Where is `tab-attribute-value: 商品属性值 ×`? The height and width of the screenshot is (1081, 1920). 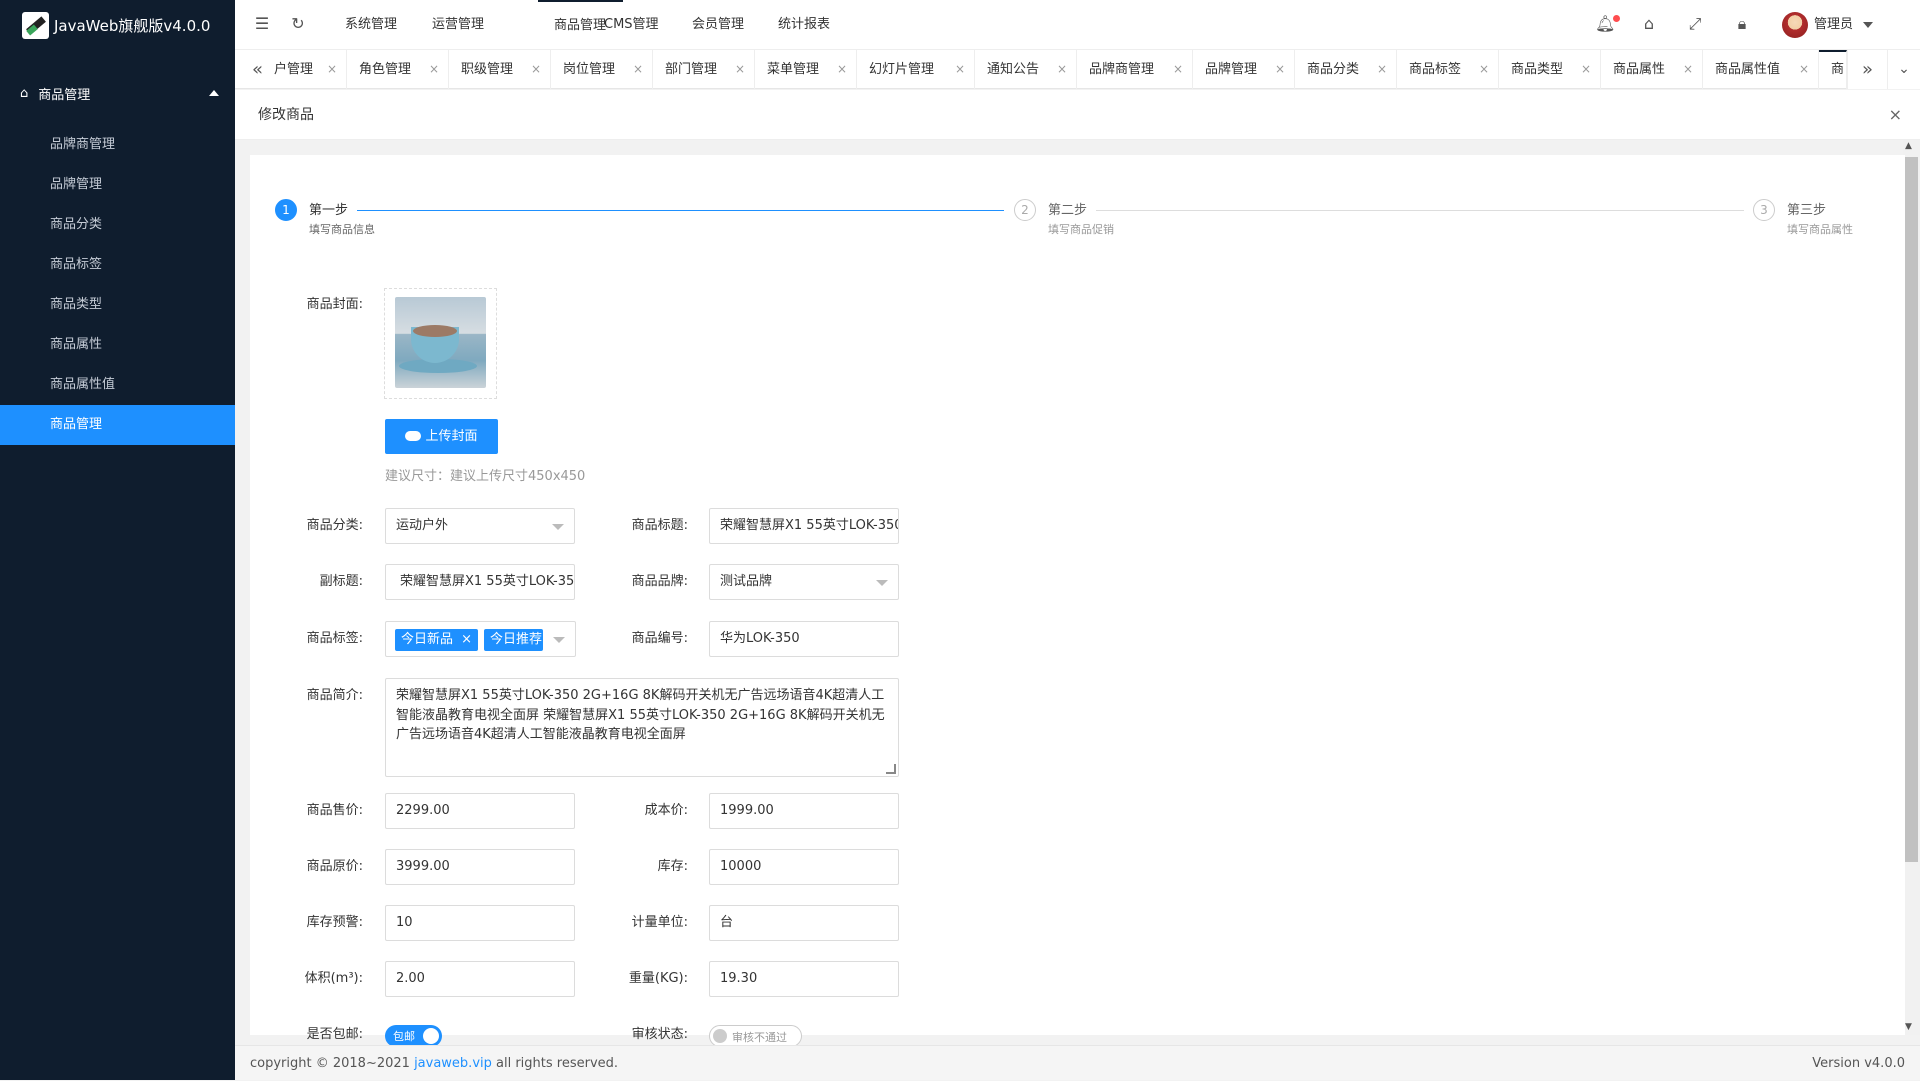 tab-attribute-value: 商品属性值 × is located at coordinates (1761, 69).